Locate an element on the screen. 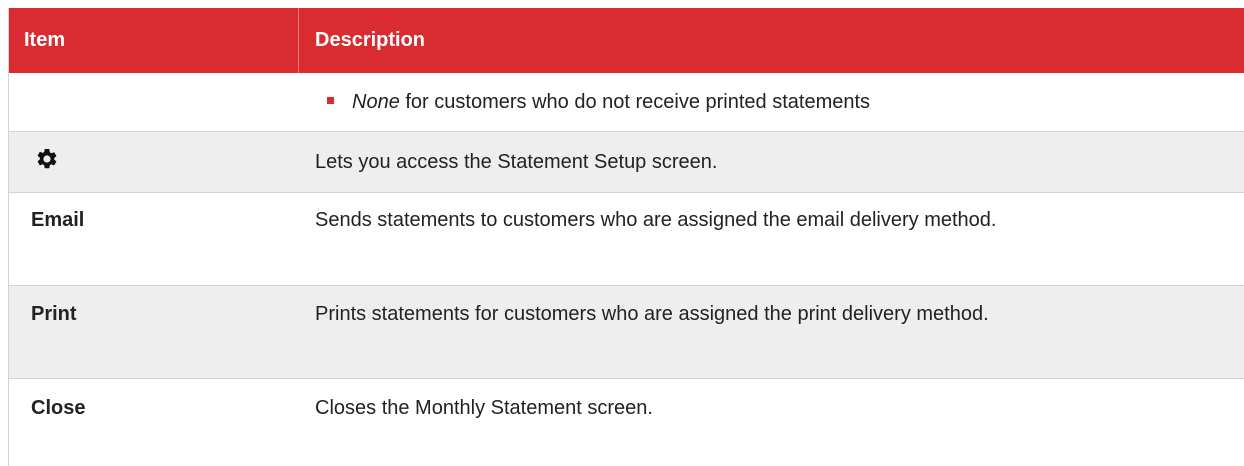 The image size is (1244, 466). desc-emphasis: None is located at coordinates (376, 102).